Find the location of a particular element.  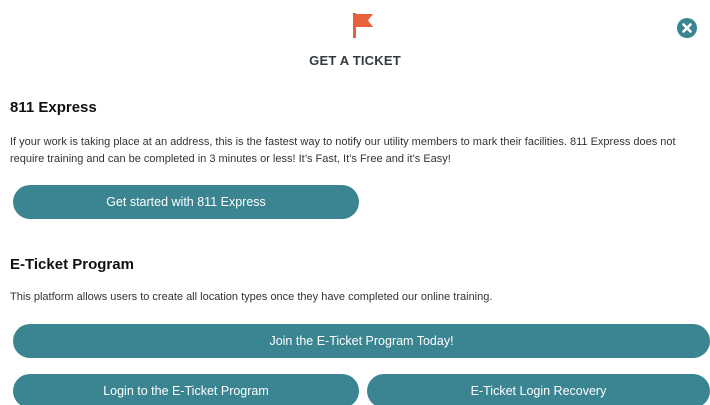

flag-icon is located at coordinates (364, 25).